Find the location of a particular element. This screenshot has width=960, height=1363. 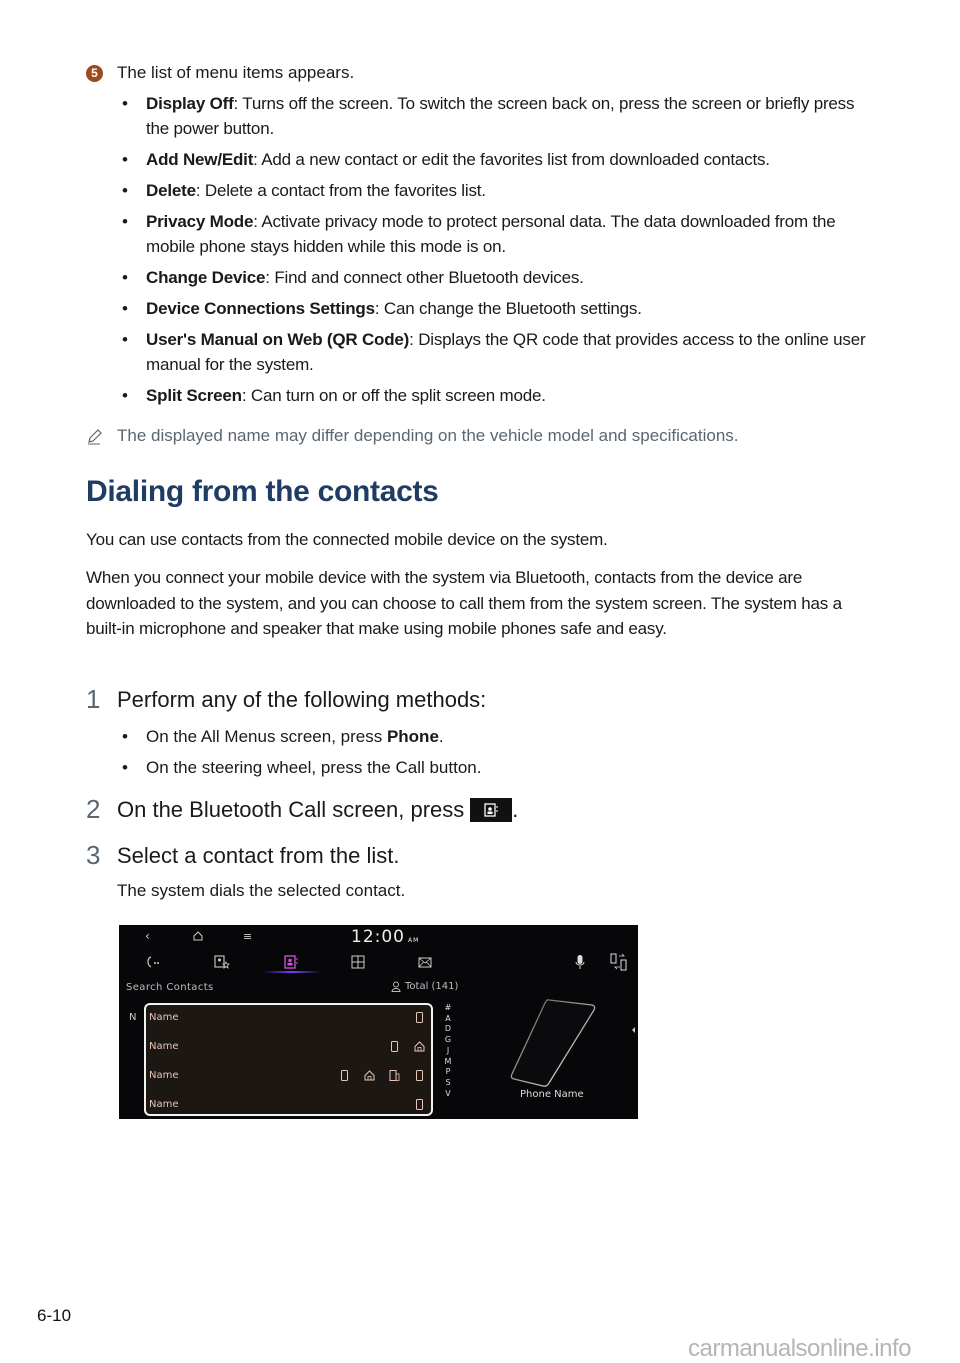

alphabet-index-letter: # is located at coordinates (448, 1008).